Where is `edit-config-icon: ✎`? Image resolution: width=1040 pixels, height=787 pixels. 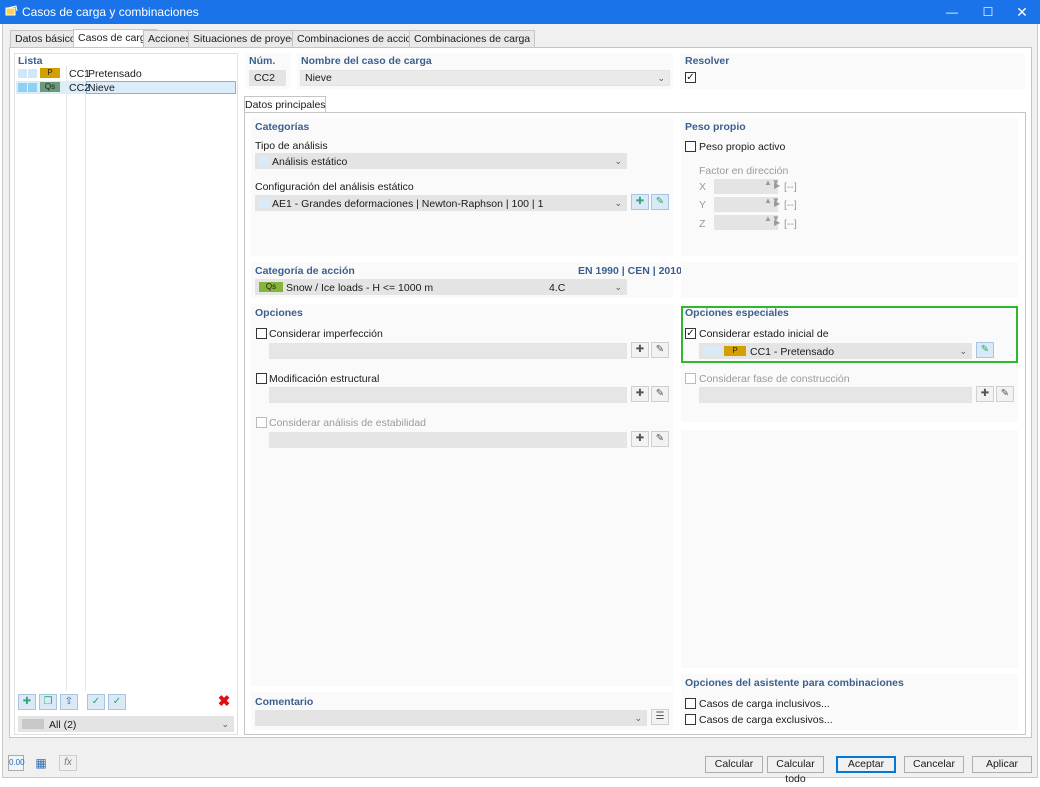
edit-config-icon: ✎ is located at coordinates (660, 202).